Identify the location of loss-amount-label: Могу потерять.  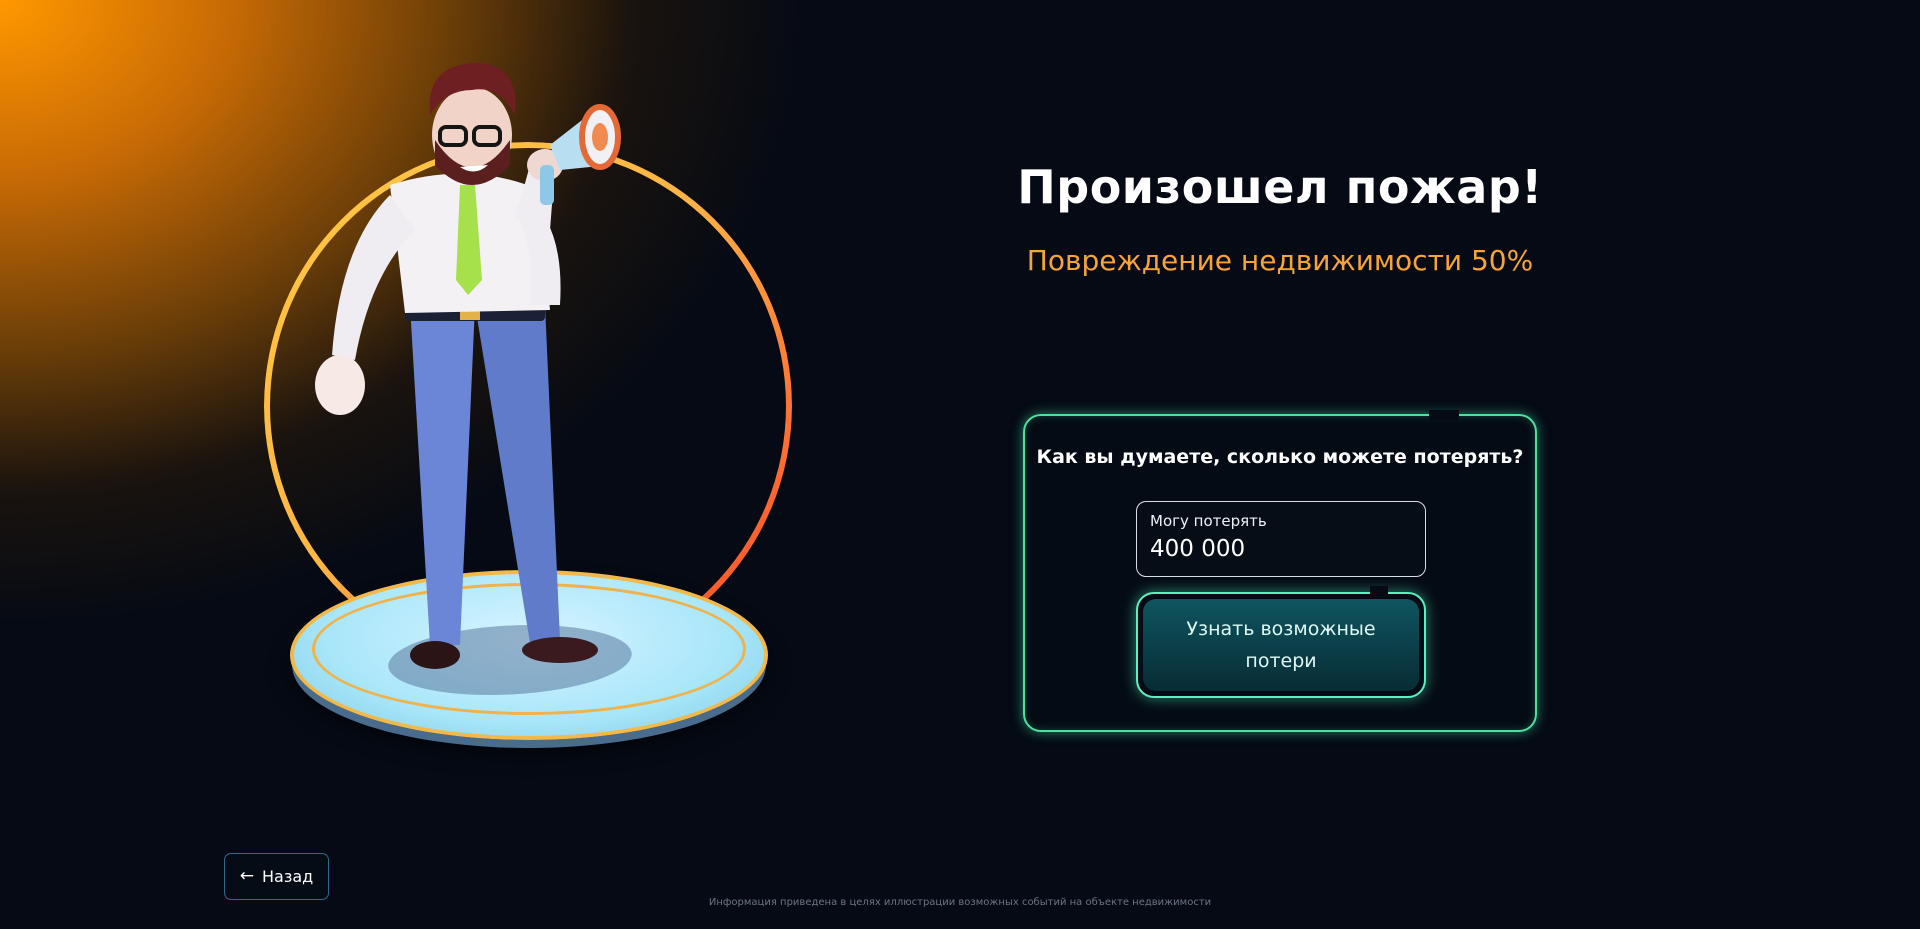
(1208, 521).